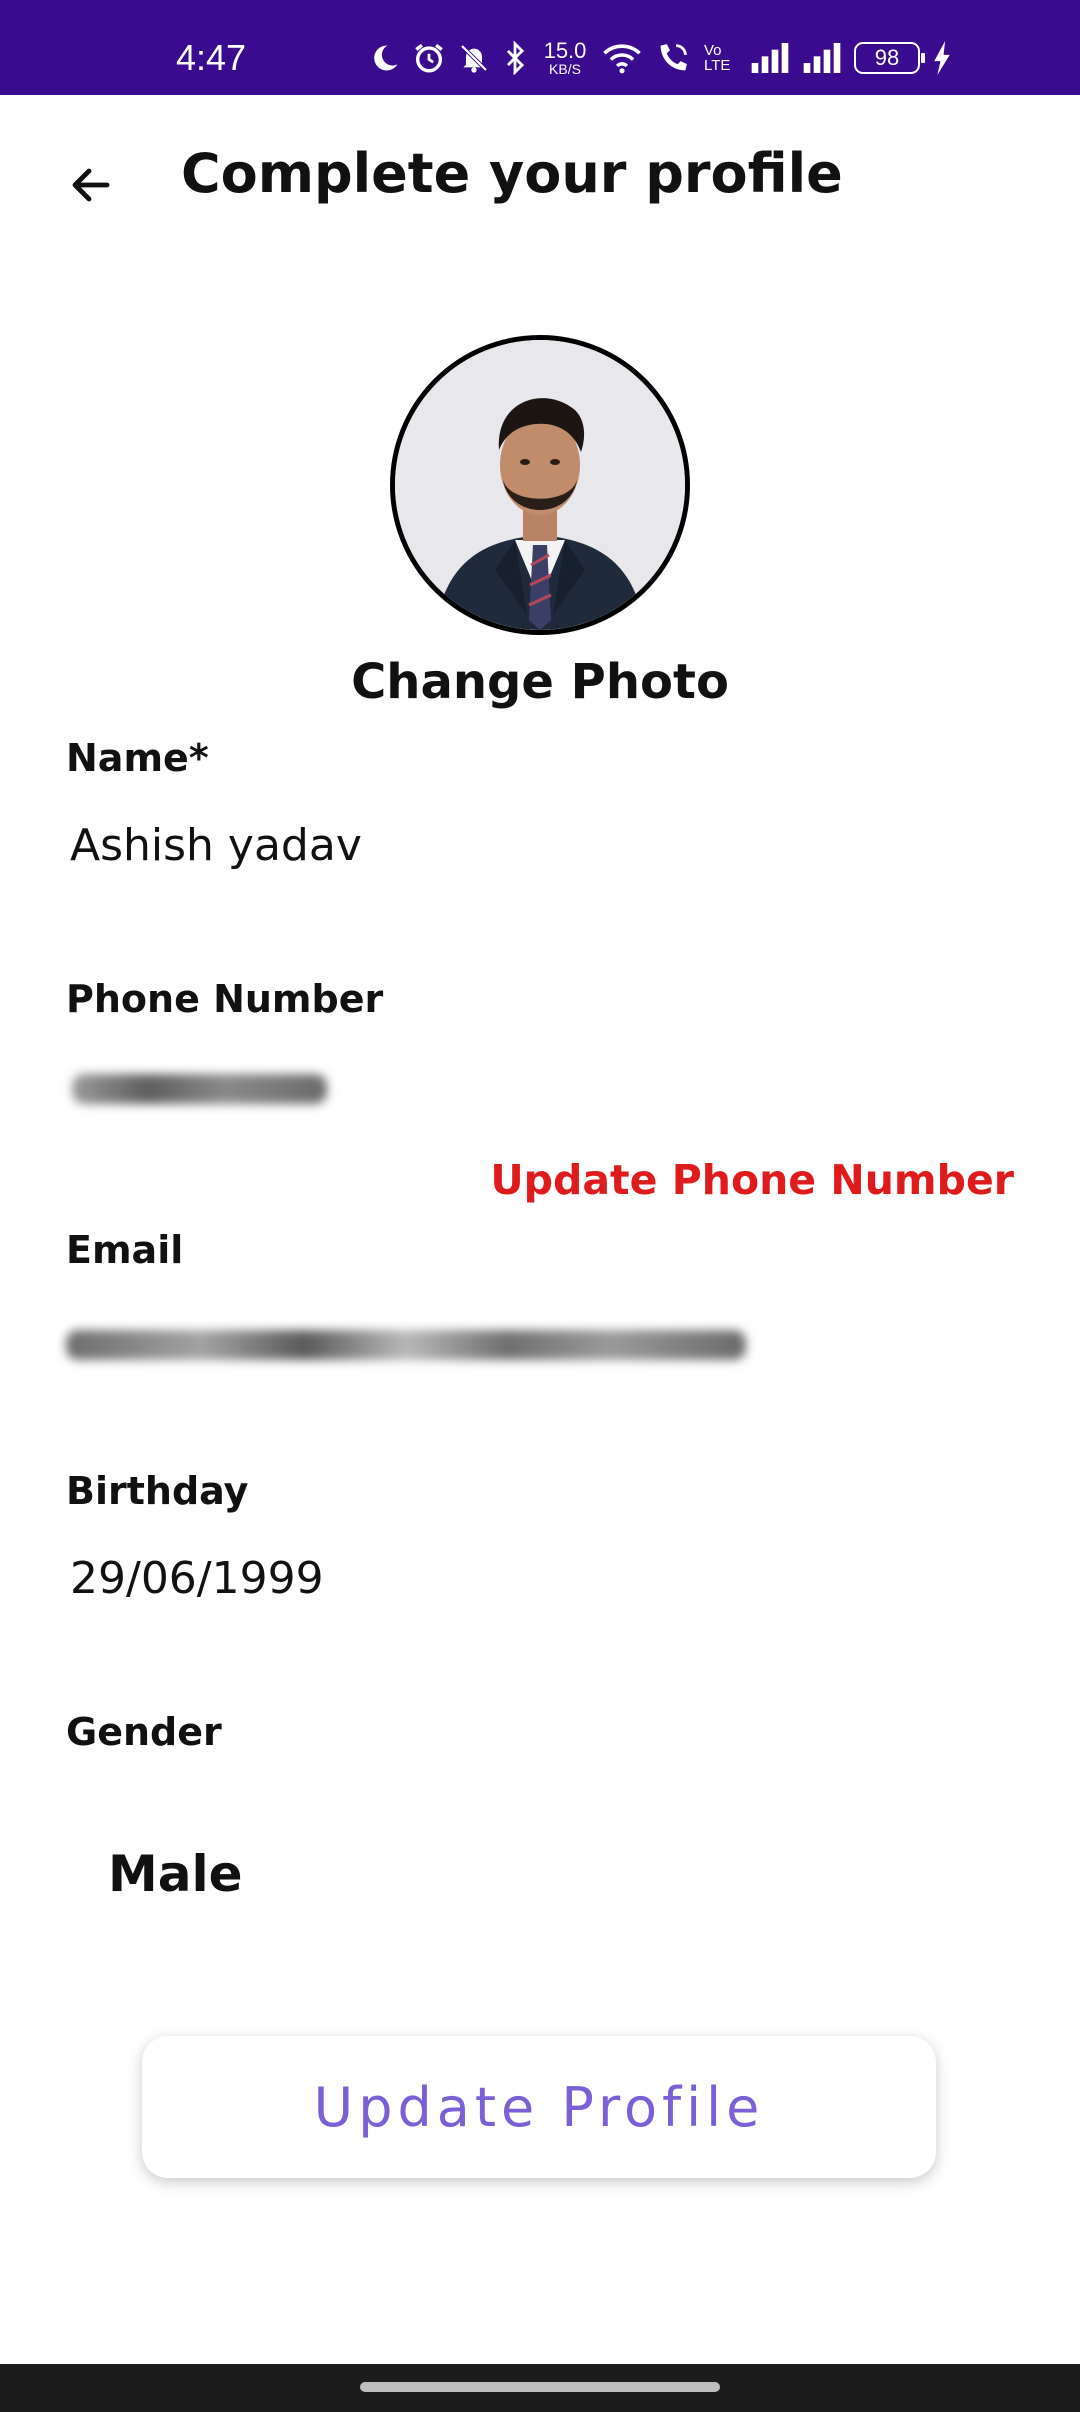 Image resolution: width=1080 pixels, height=2412 pixels. Describe the element at coordinates (157, 1491) in the screenshot. I see `birthday-label: Birthday` at that location.